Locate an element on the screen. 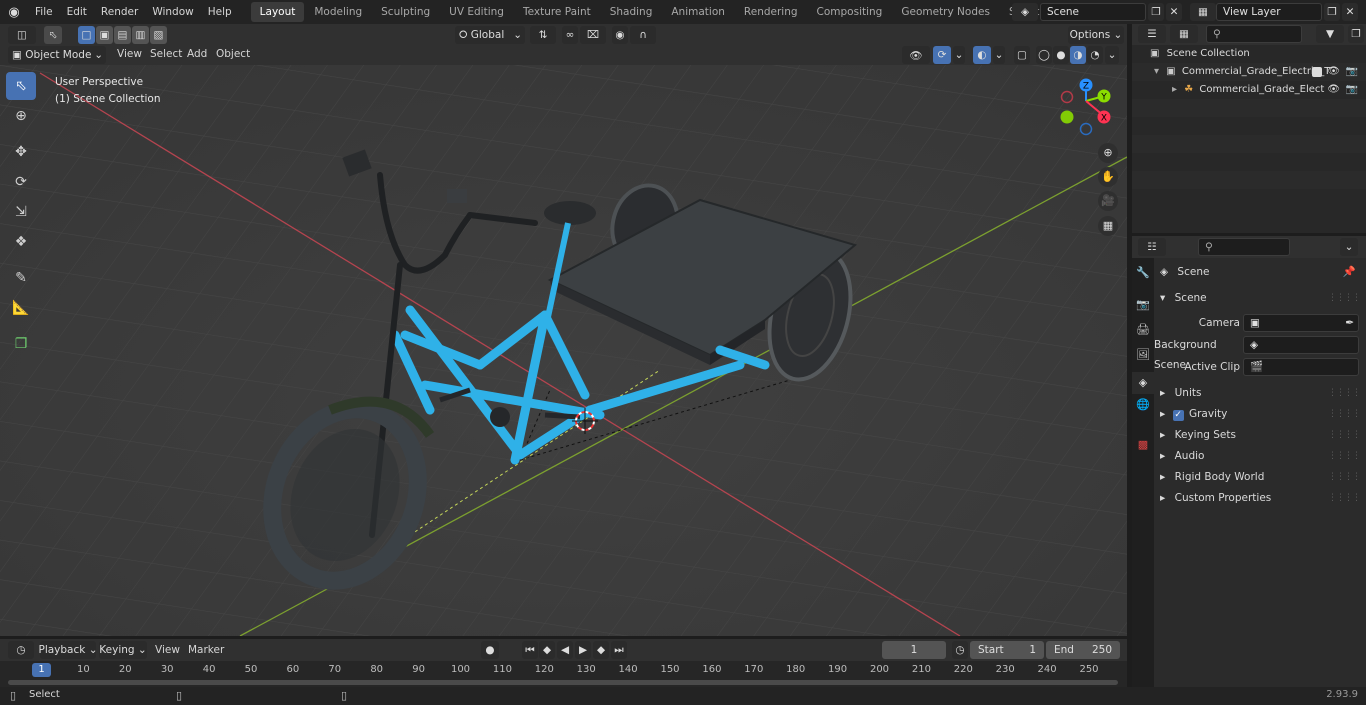 The height and width of the screenshot is (705, 1366). annotate-tool-icon: ✎ is located at coordinates (21, 278).